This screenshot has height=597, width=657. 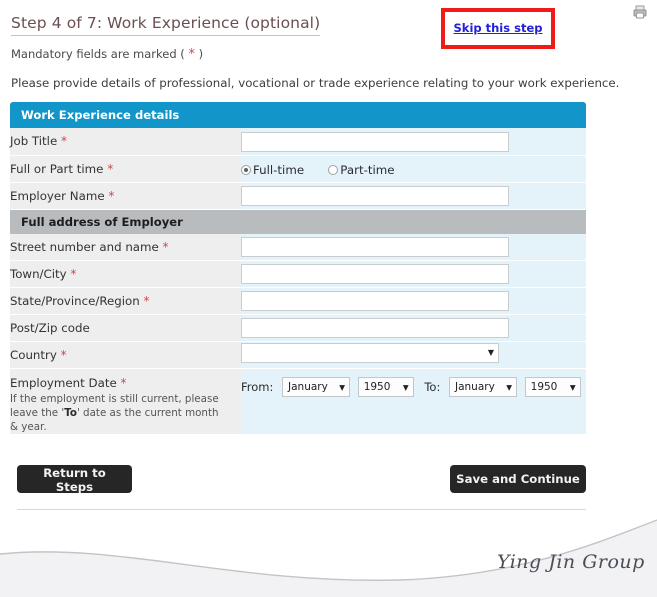 What do you see at coordinates (125, 355) in the screenshot?
I see `label-country: Country *` at bounding box center [125, 355].